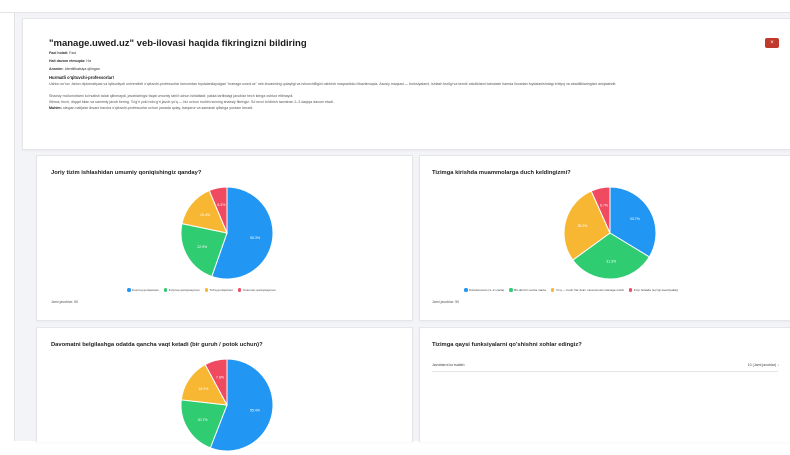 This screenshot has width=790, height=455. Describe the element at coordinates (220, 378) in the screenshot. I see `pie-slice-label-4: 7.8%` at that location.